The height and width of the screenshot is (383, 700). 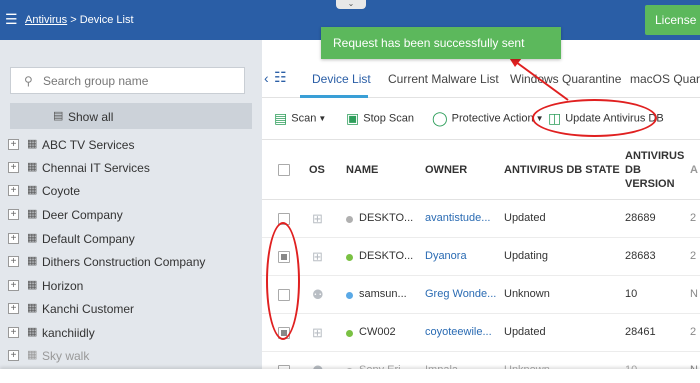 I want to click on menu-icon: ☰, so click(x=11, y=19).